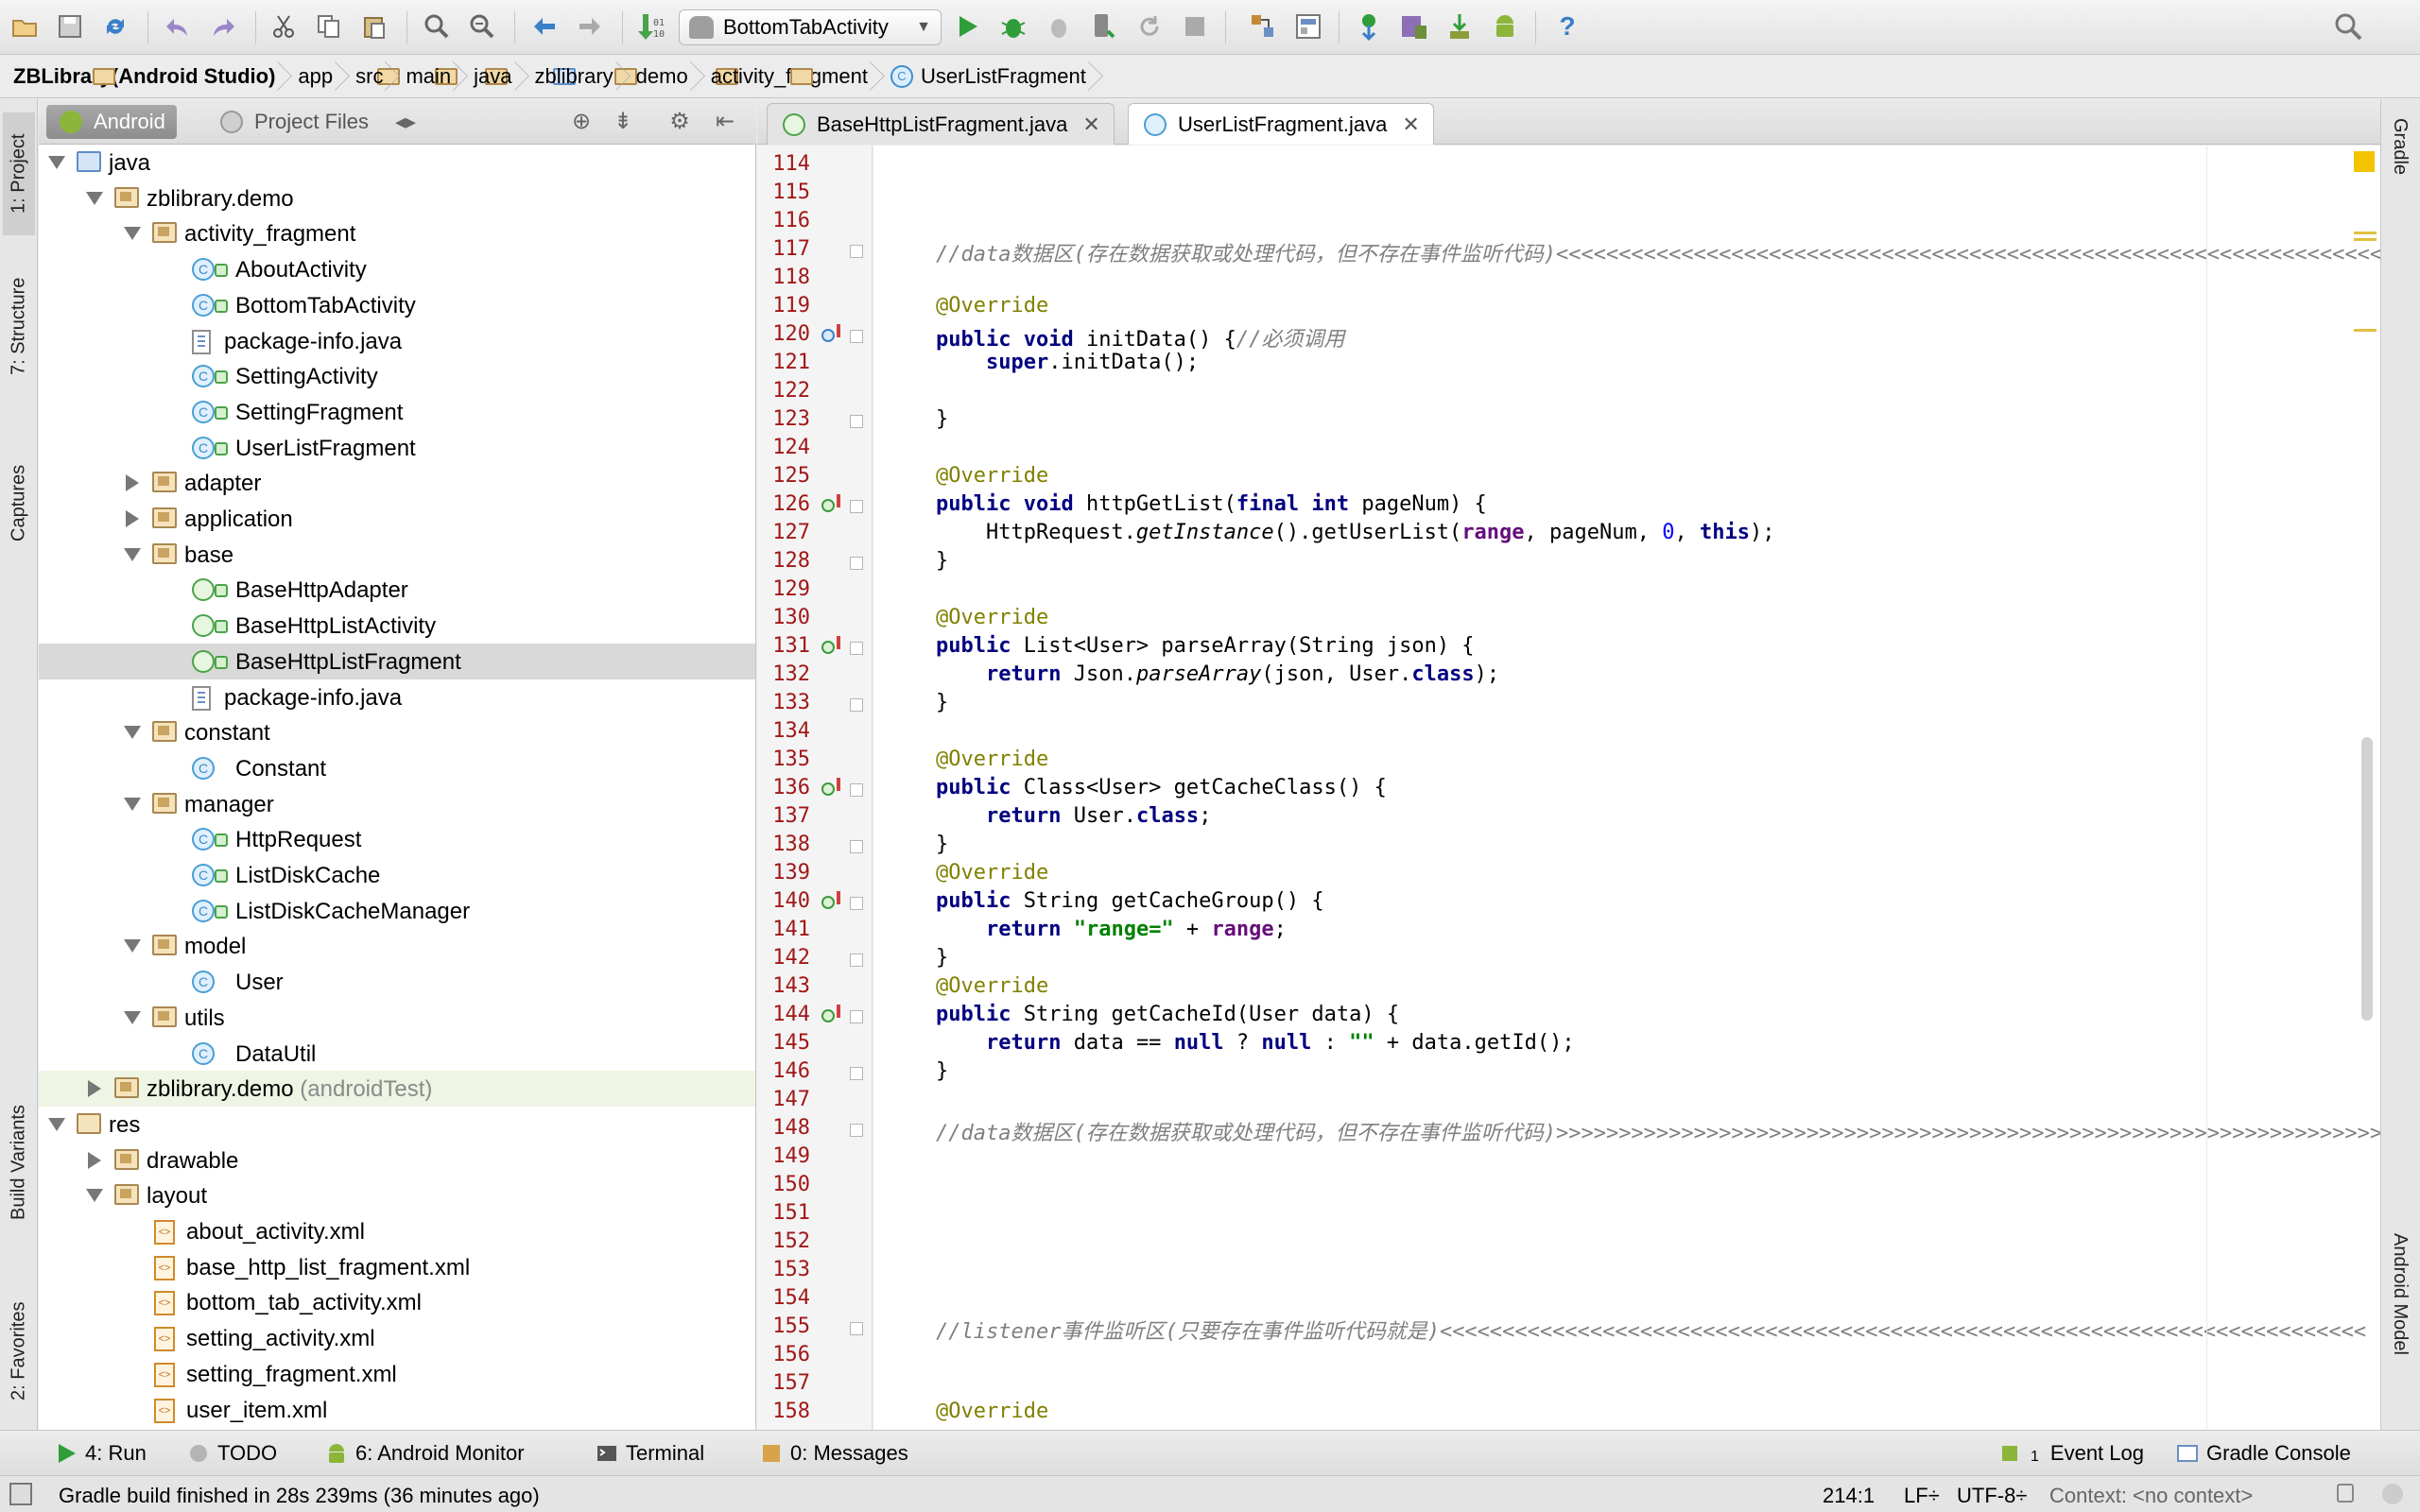  Describe the element at coordinates (1263, 26) in the screenshot. I see `project-structure-icon` at that location.